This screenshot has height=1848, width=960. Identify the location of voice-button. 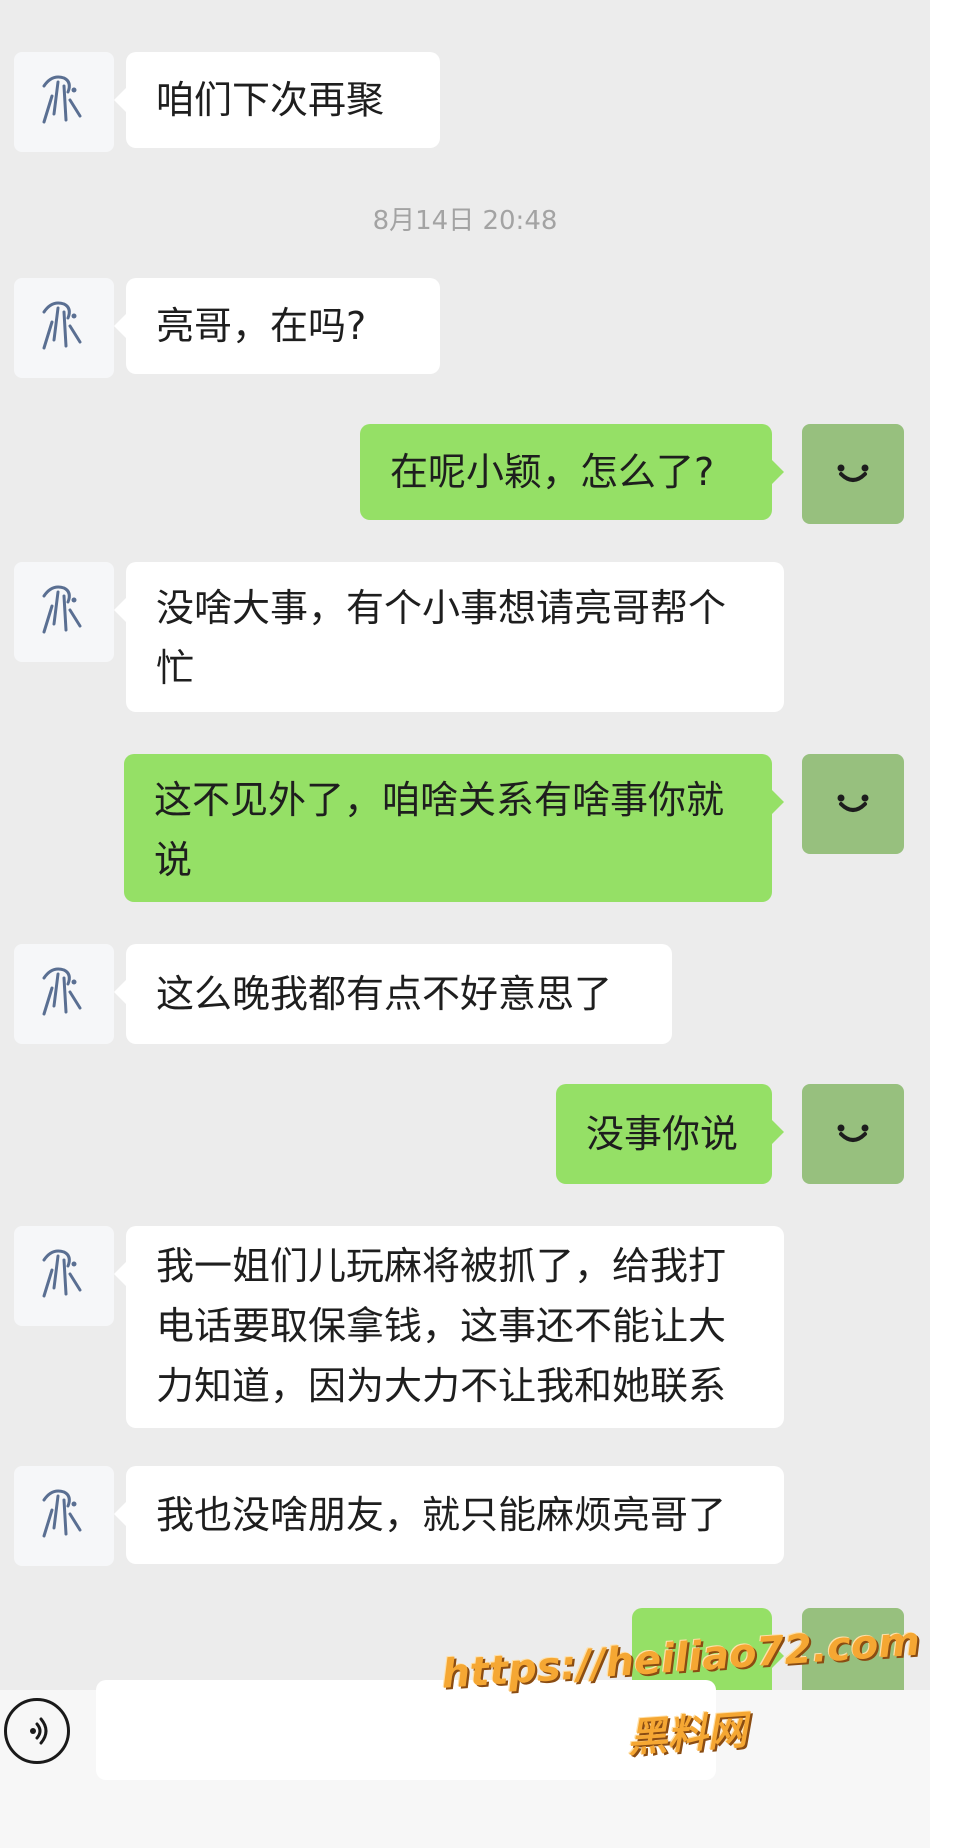
(37, 1731).